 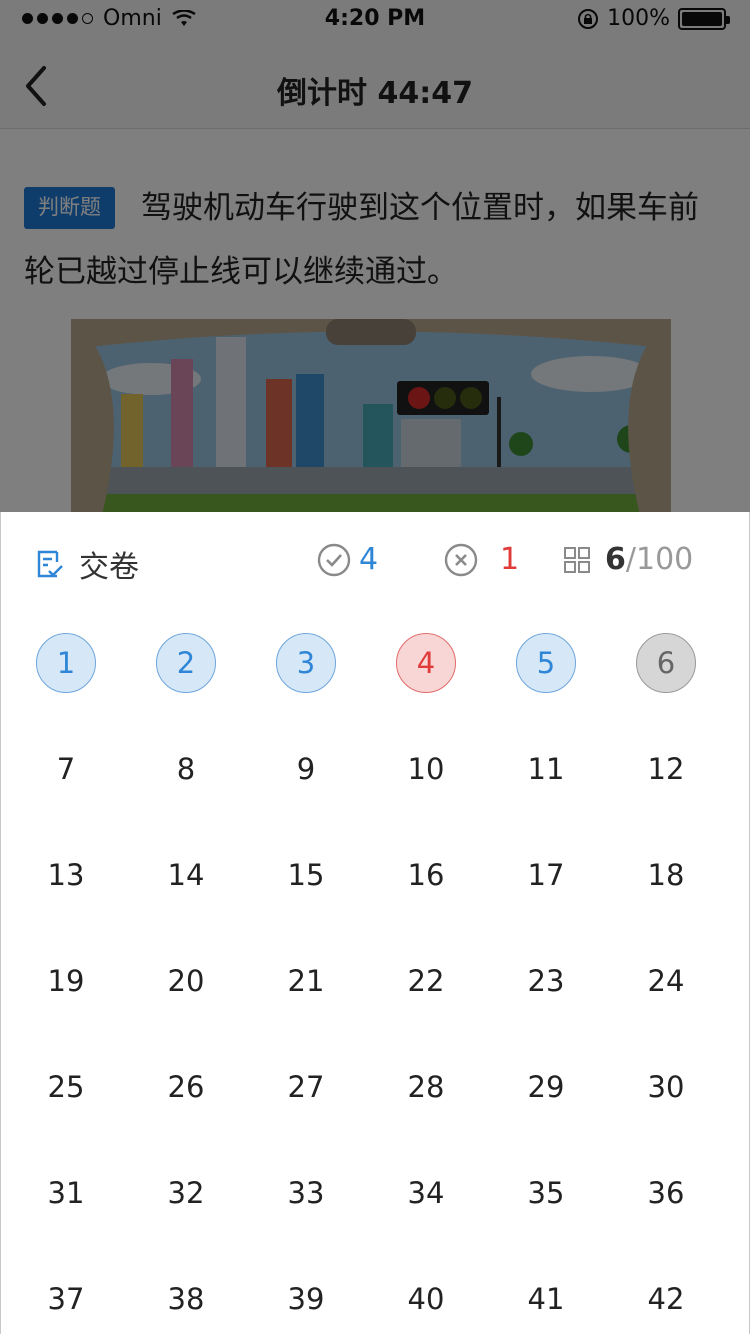 I want to click on question-number-label: 33, so click(x=306, y=1193).